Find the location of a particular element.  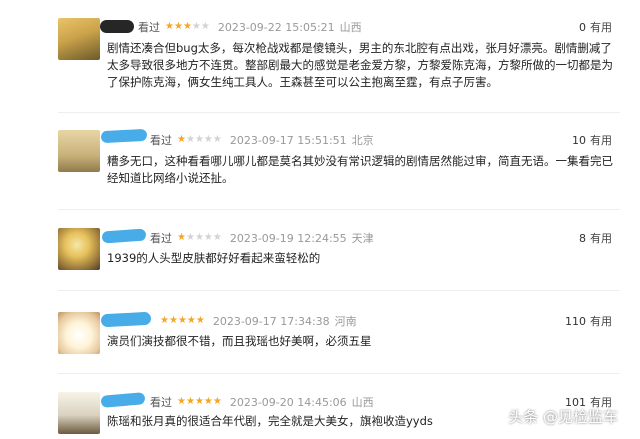

review-location: 河南 is located at coordinates (345, 321).